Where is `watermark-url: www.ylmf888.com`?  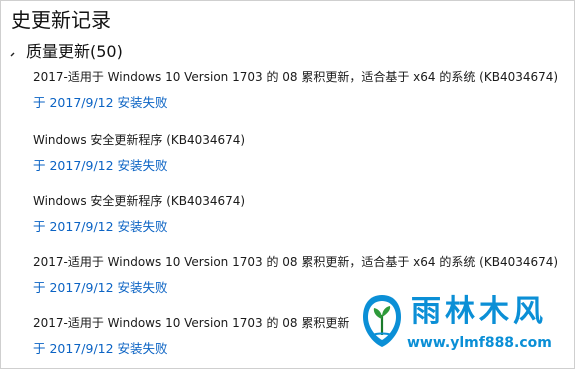
watermark-url: www.ylmf888.com is located at coordinates (479, 343).